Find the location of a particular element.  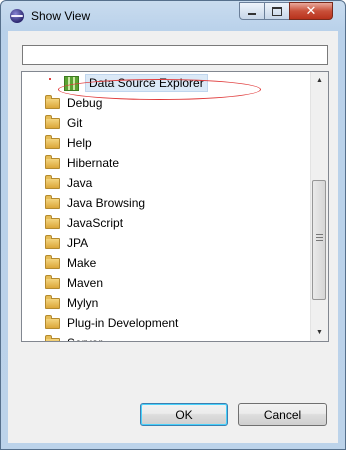

filter-input is located at coordinates (175, 55).